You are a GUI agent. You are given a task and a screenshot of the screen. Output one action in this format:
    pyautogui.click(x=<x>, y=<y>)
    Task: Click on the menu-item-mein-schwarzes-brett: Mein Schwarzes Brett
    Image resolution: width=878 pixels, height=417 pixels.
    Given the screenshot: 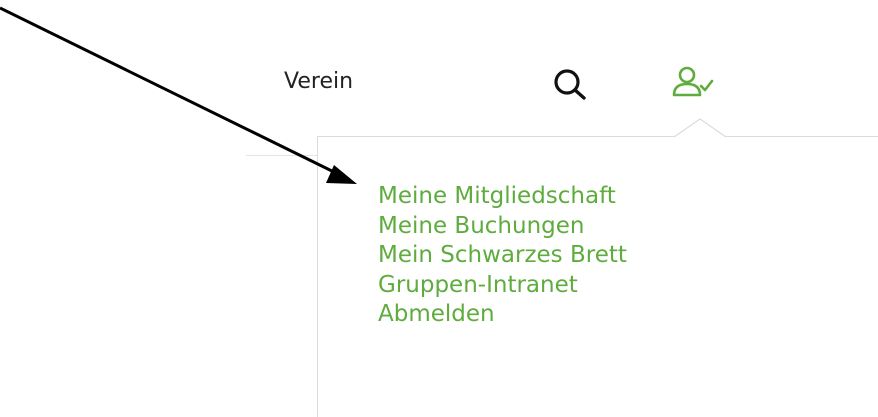 What is the action you would take?
    pyautogui.click(x=502, y=256)
    